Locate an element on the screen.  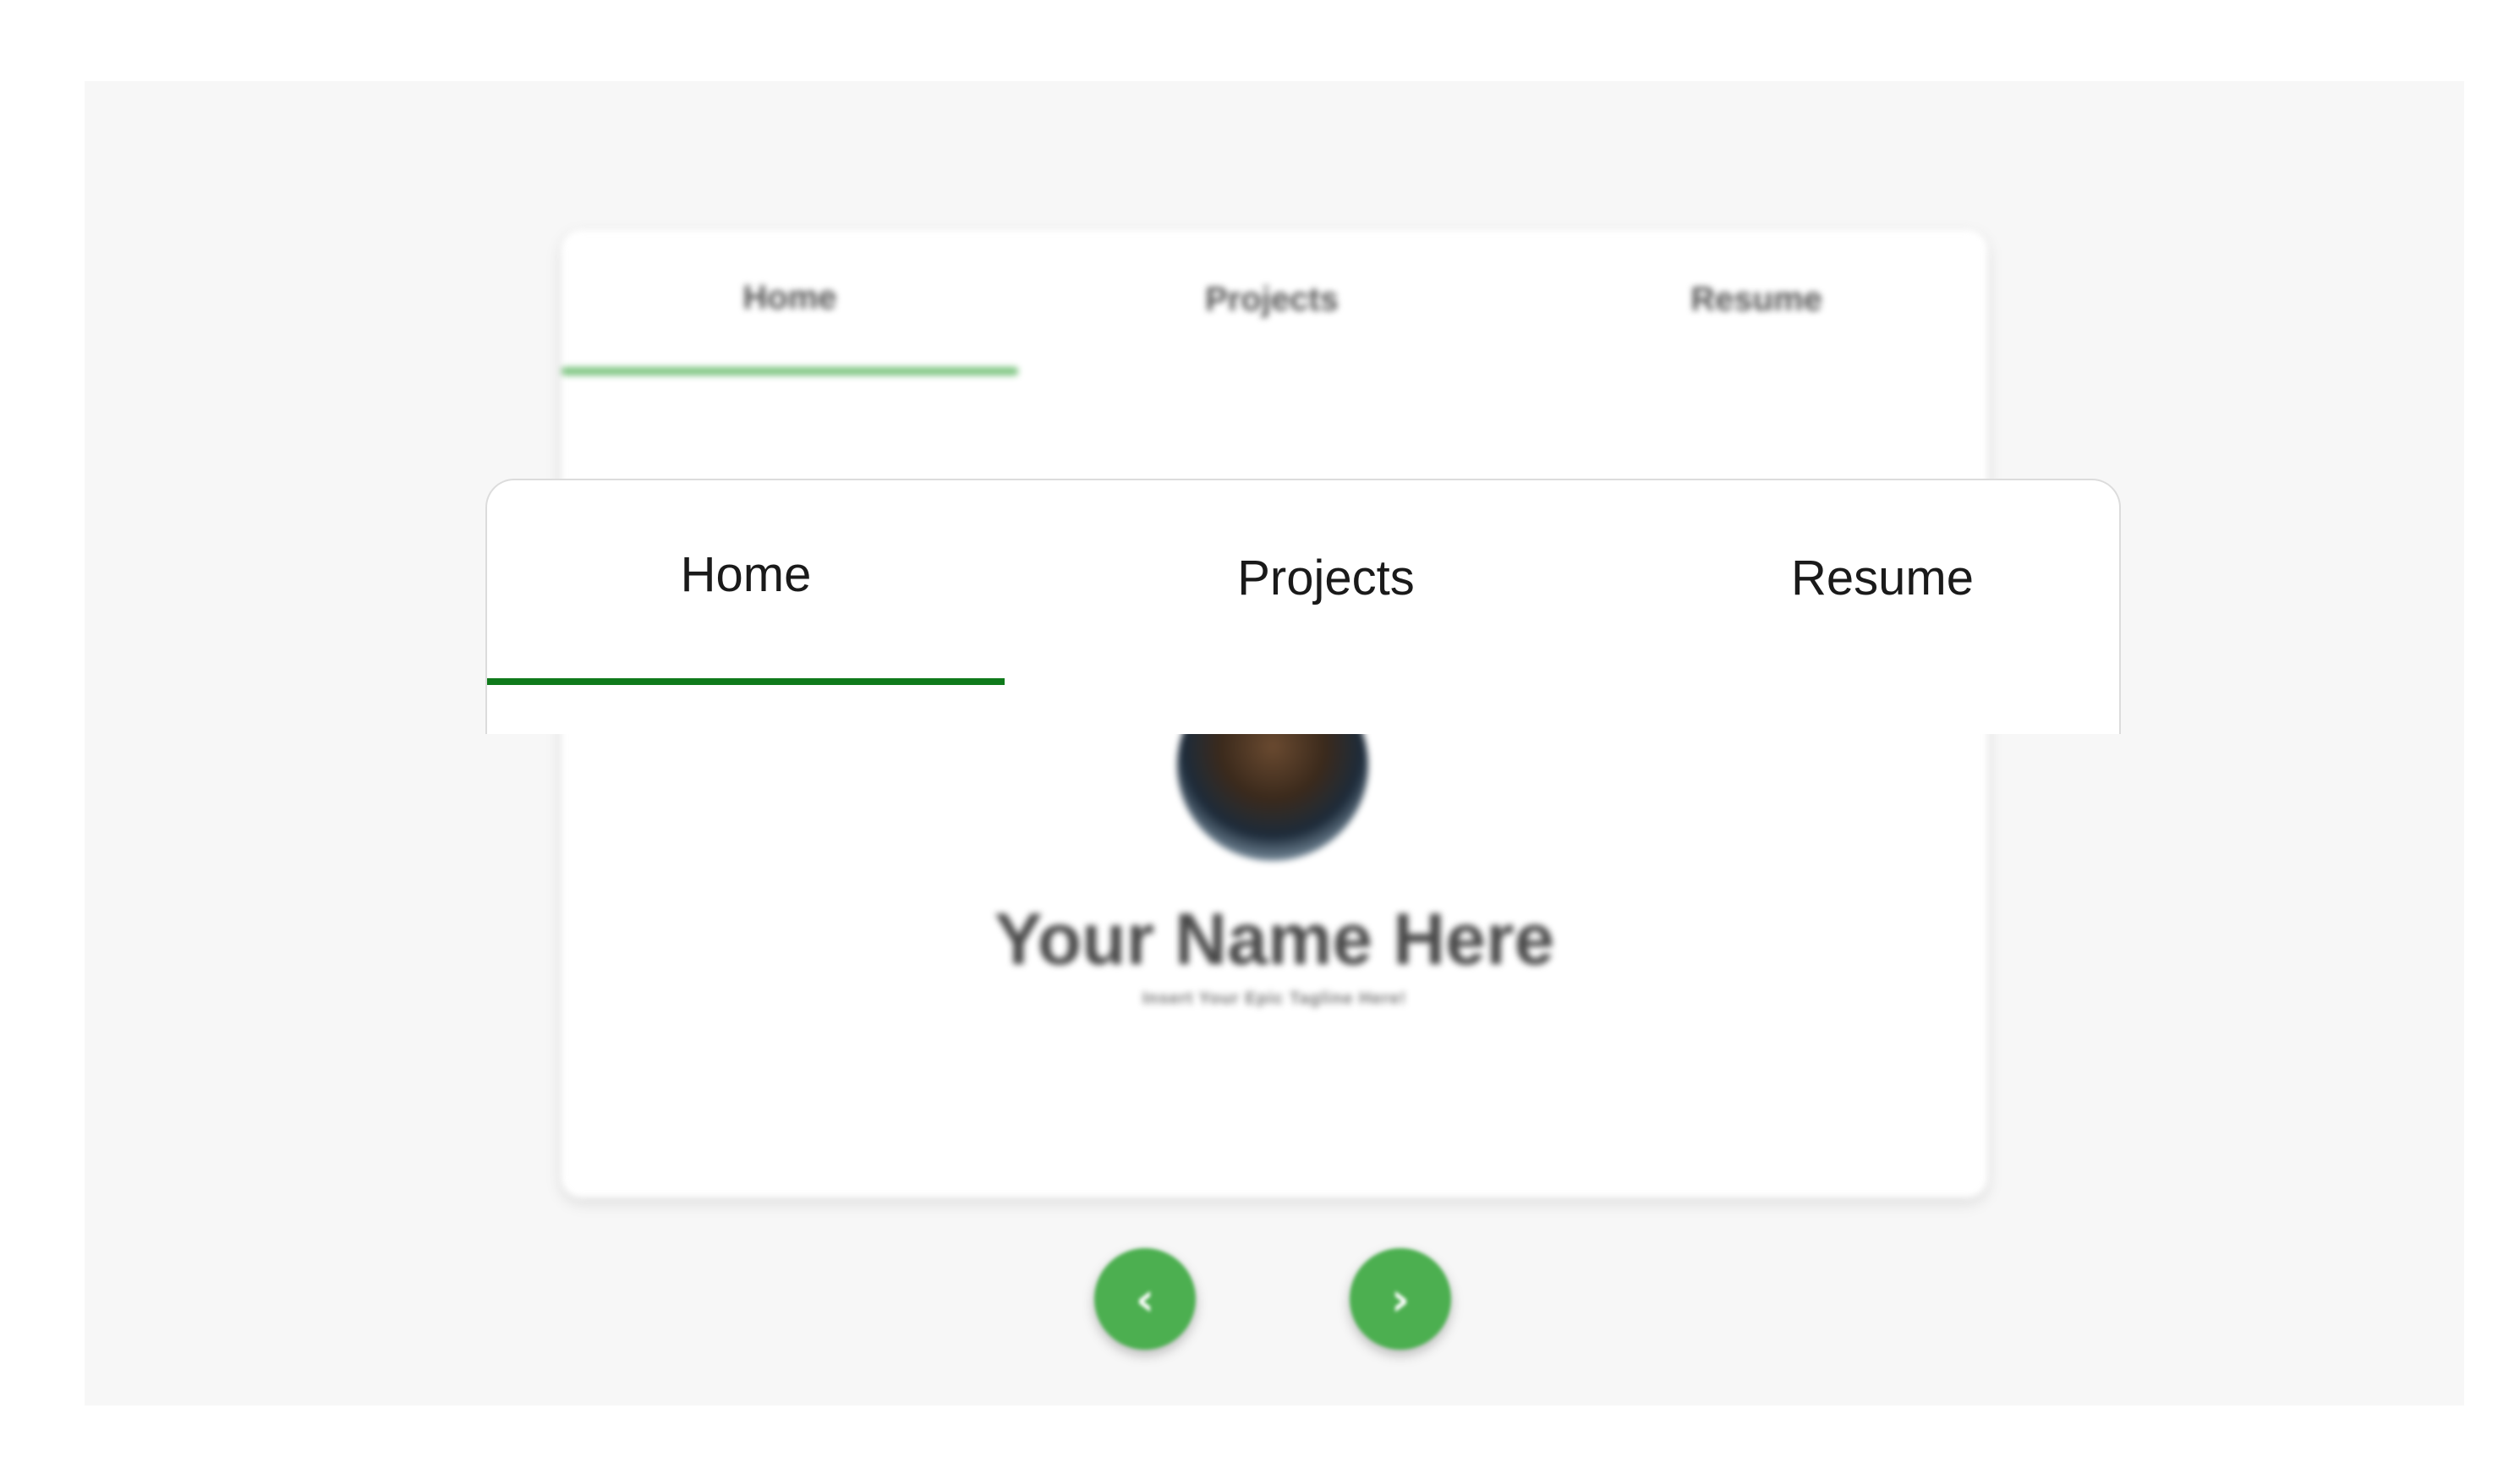
card-tab-home: Home is located at coordinates (790, 298).